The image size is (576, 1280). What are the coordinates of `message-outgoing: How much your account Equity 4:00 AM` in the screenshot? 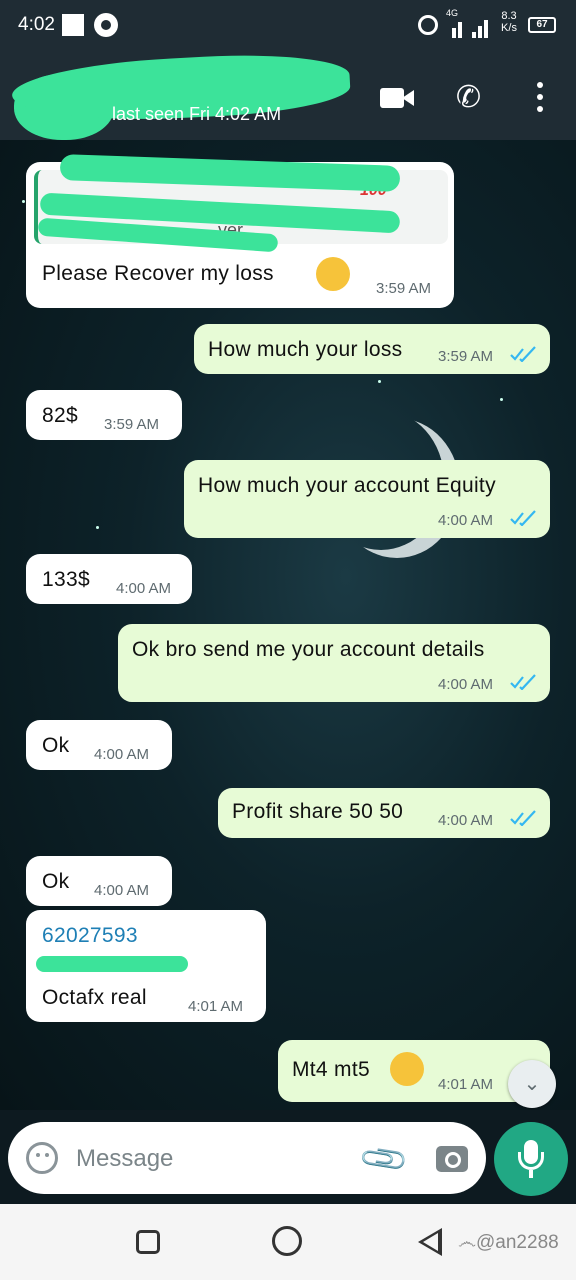 It's located at (367, 499).